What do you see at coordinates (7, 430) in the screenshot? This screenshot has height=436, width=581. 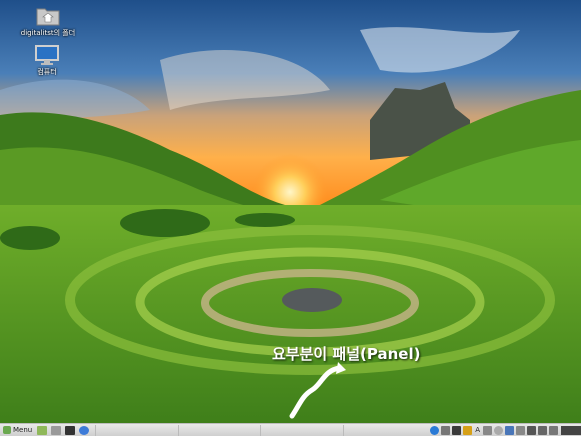 I see `mint-logo-icon` at bounding box center [7, 430].